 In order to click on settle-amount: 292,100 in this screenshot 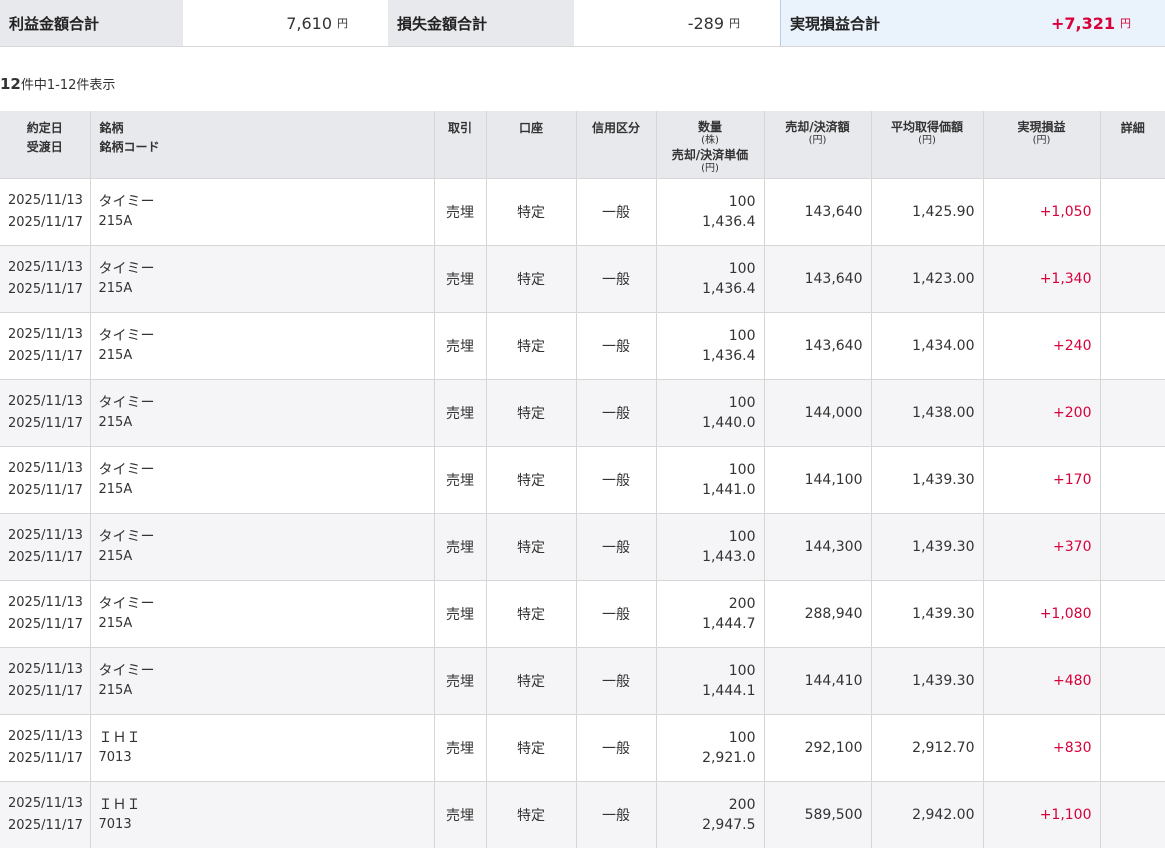, I will do `click(817, 747)`.